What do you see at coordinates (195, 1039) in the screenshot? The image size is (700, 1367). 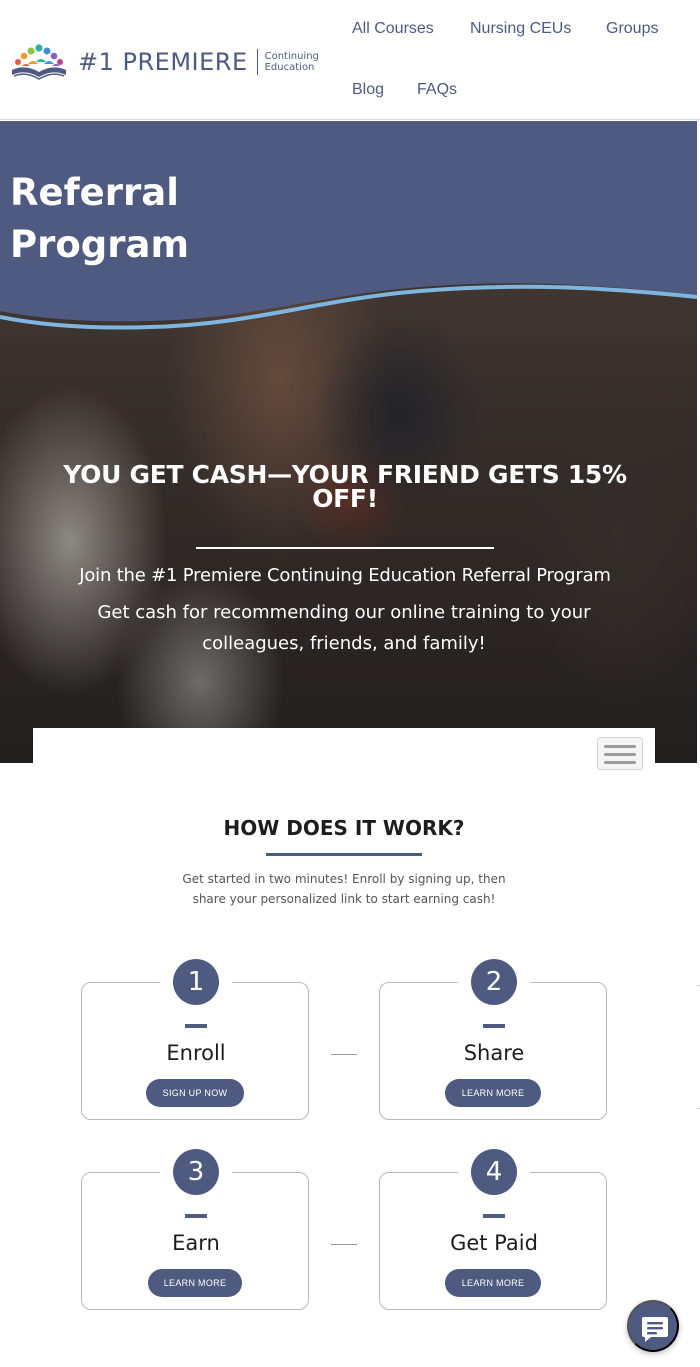 I see `step-card-enroll: 1 Enroll SIGN UP NOW` at bounding box center [195, 1039].